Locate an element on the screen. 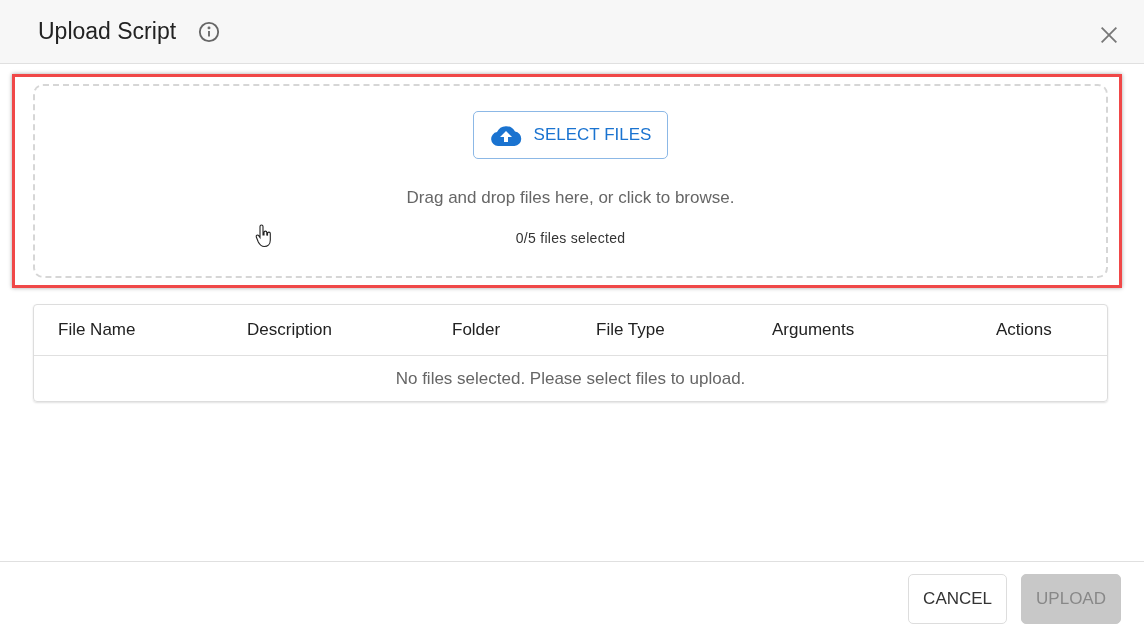 The width and height of the screenshot is (1144, 635). column-header: Folder is located at coordinates (477, 330).